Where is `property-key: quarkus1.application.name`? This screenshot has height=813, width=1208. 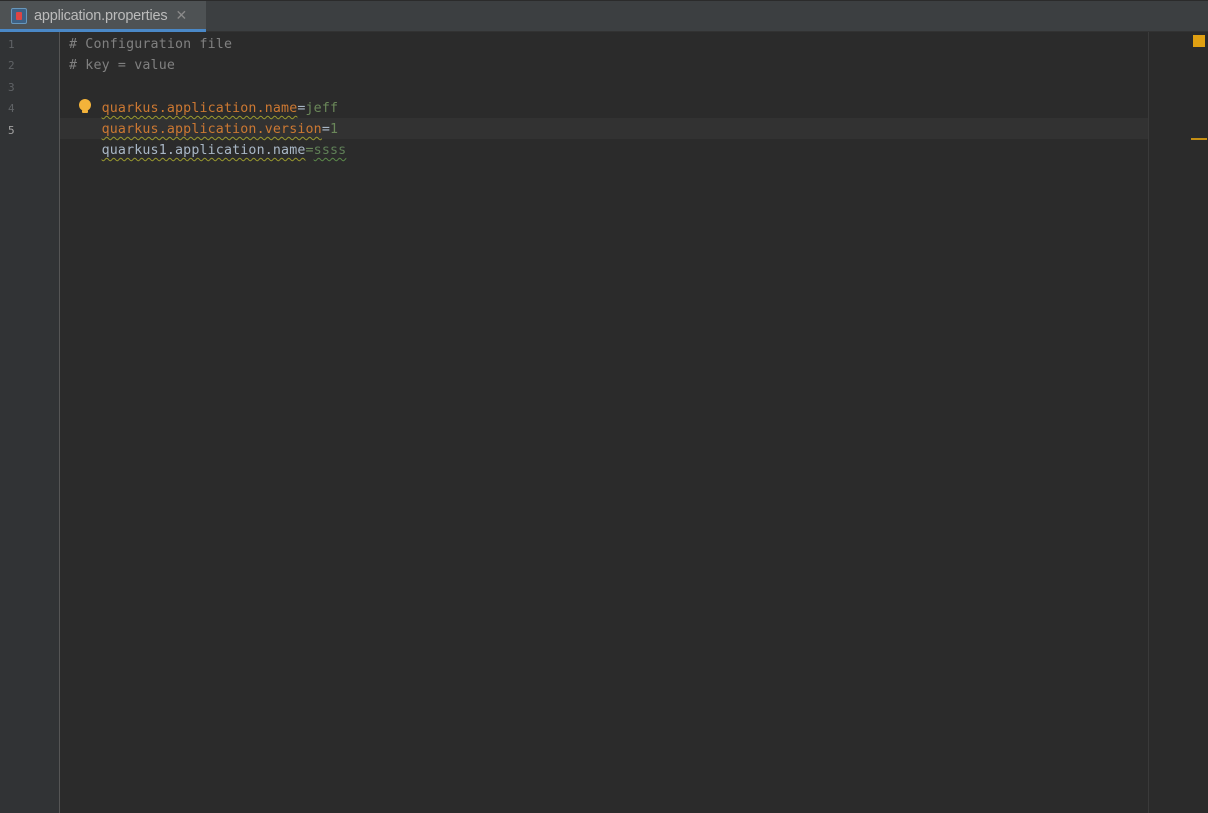
property-key: quarkus1.application.name is located at coordinates (203, 150).